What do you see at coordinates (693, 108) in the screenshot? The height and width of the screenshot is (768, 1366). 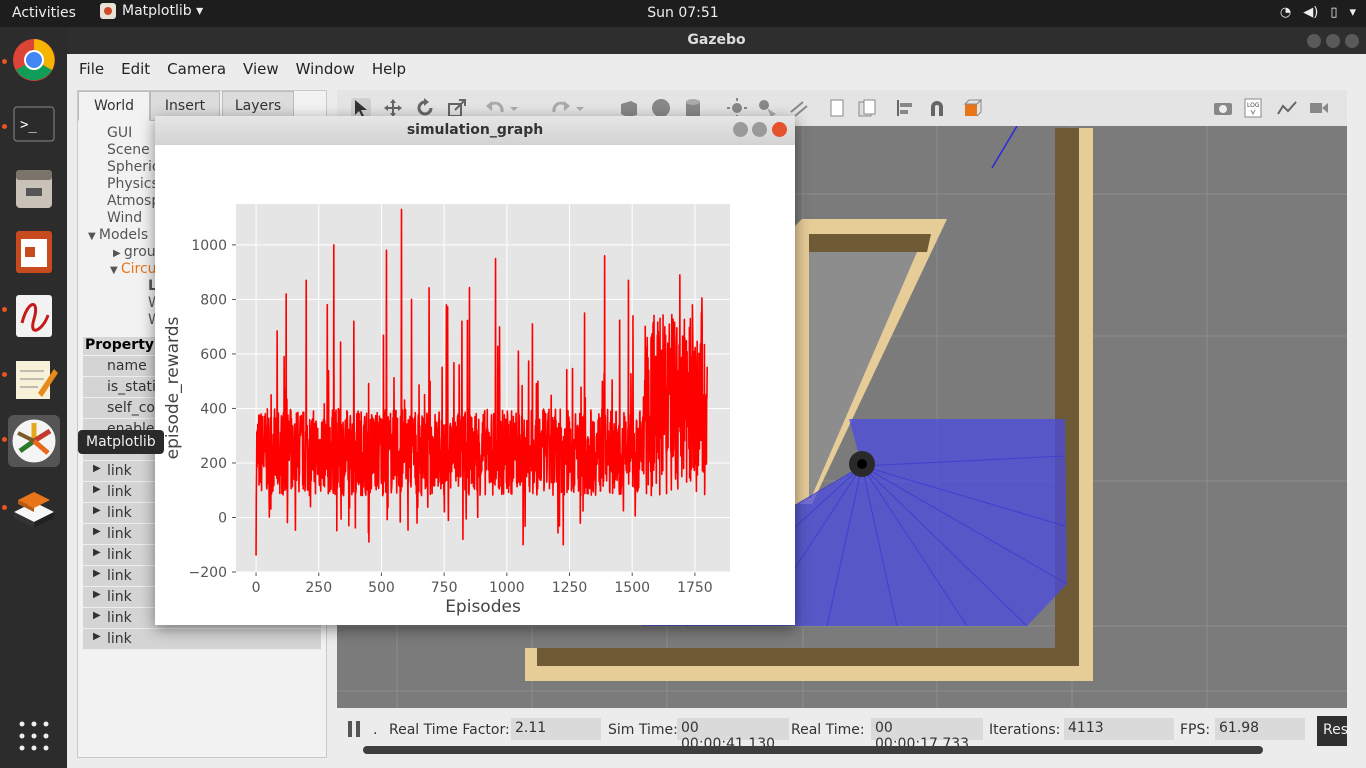 I see `cylinder-shape-icon` at bounding box center [693, 108].